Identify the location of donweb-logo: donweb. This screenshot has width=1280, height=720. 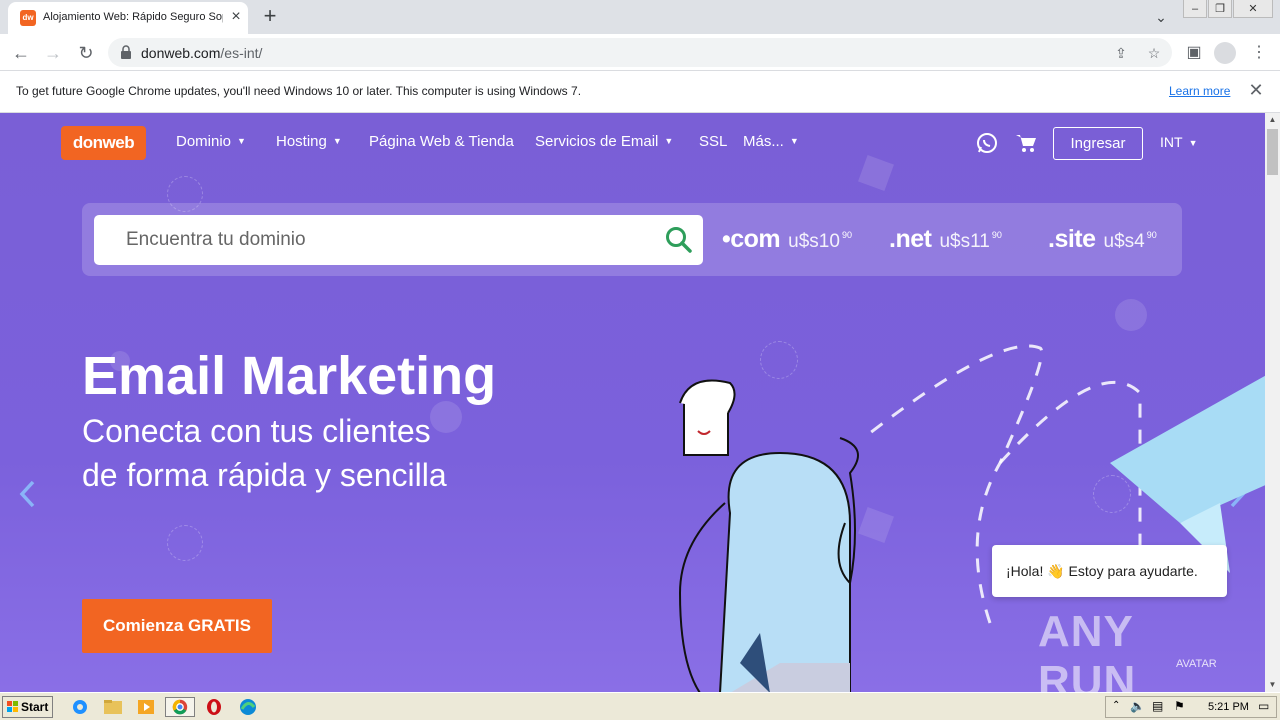
(103, 143).